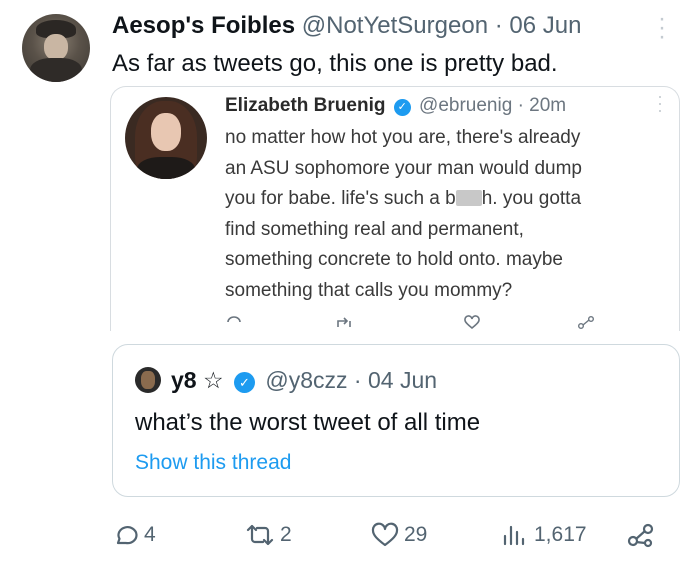 This screenshot has height=568, width=700. What do you see at coordinates (148, 380) in the screenshot?
I see `quoted-author-avatar` at bounding box center [148, 380].